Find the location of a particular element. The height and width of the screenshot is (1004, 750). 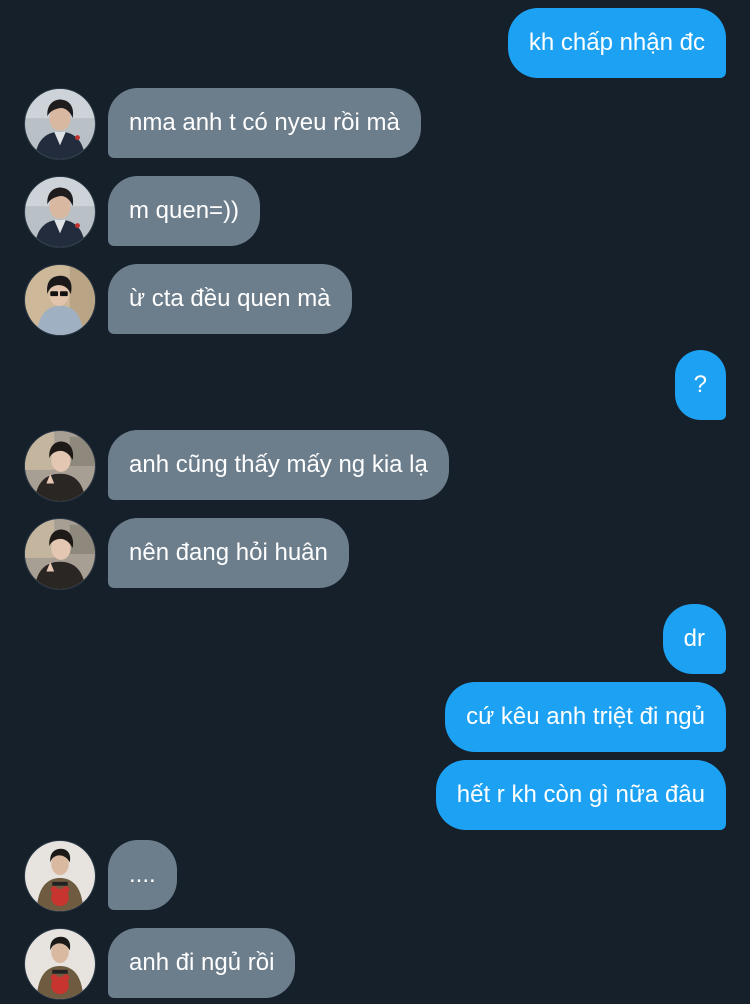

message-bubble: ừ cta đều quen mà is located at coordinates (230, 299).